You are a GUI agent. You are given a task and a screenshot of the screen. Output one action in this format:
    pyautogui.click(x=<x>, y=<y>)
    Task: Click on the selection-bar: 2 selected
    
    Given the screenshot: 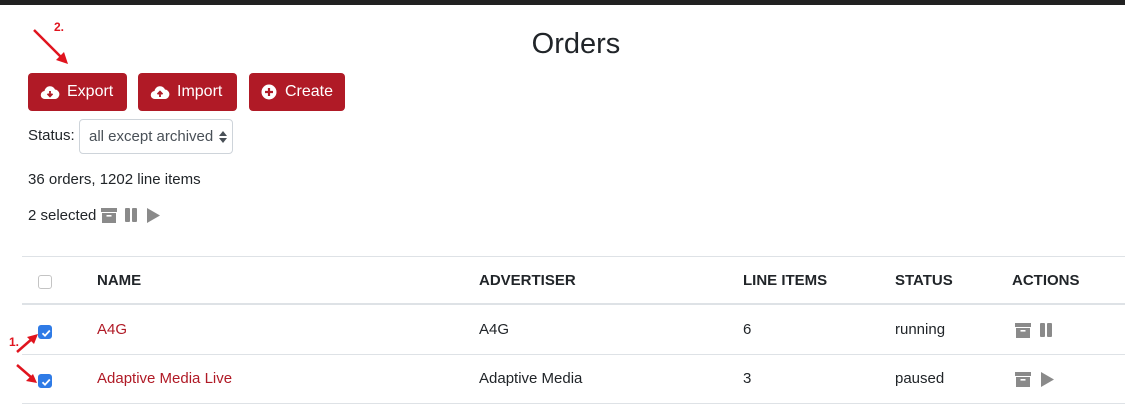 What is the action you would take?
    pyautogui.click(x=95, y=215)
    